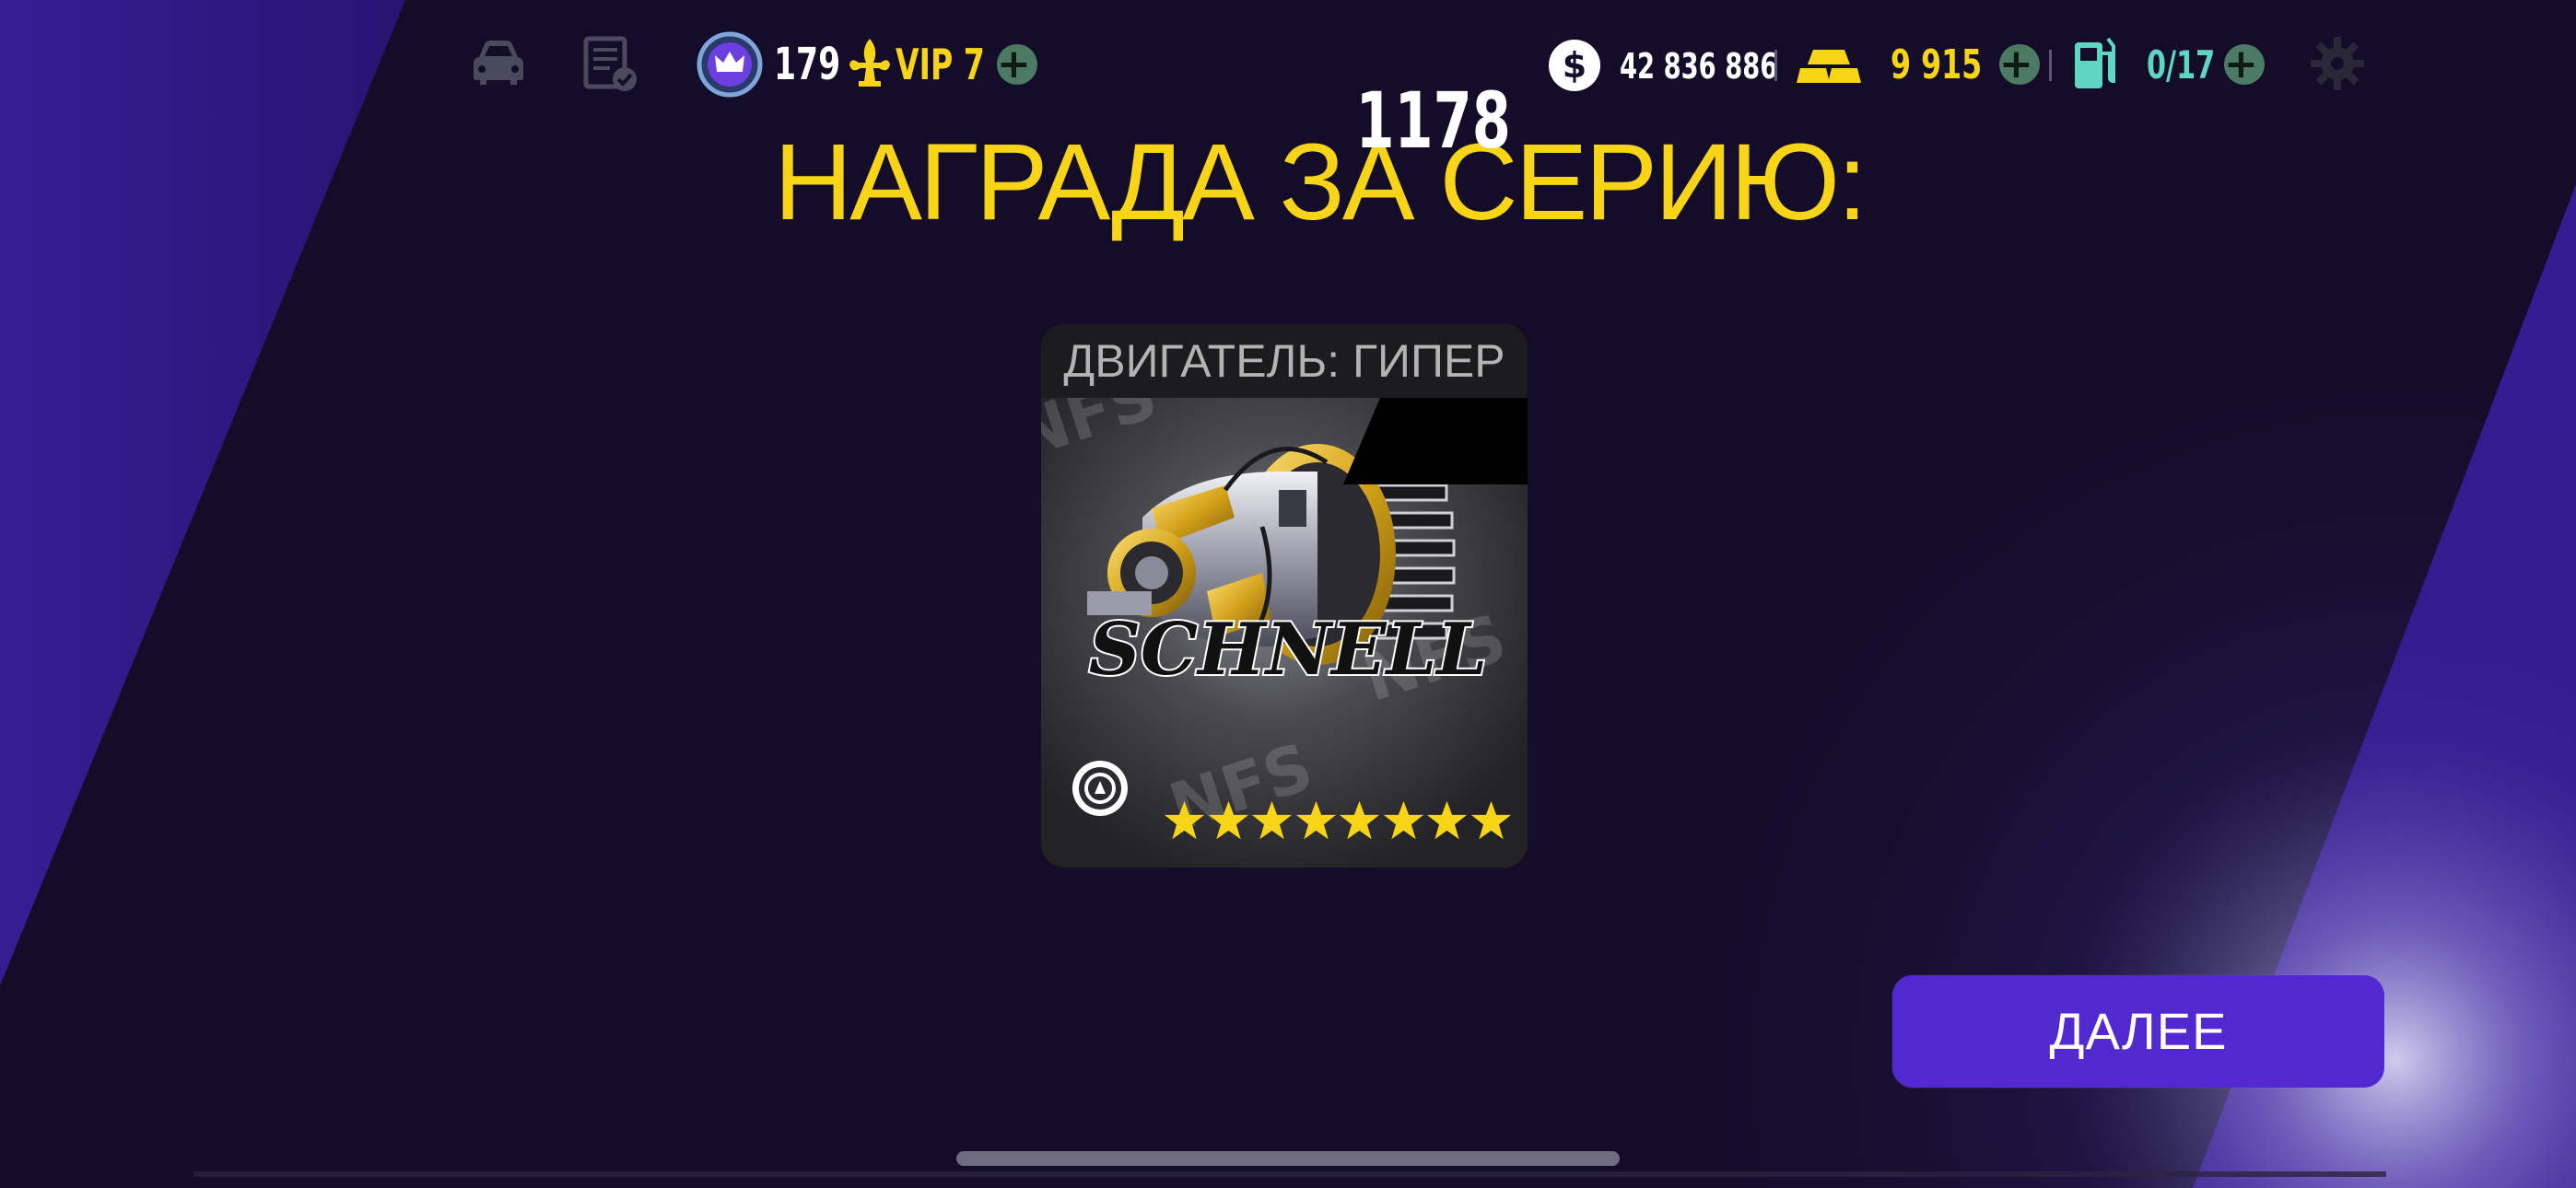  I want to click on next-button: ДАЛЕЕ, so click(2138, 1031).